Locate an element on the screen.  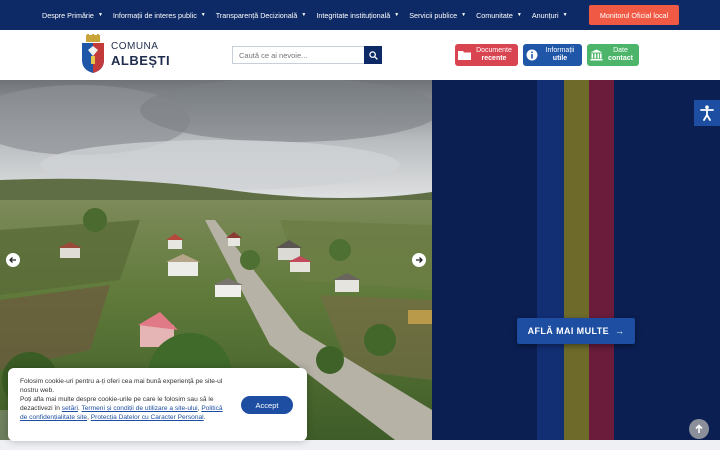
arrow-up-icon is located at coordinates (699, 428).